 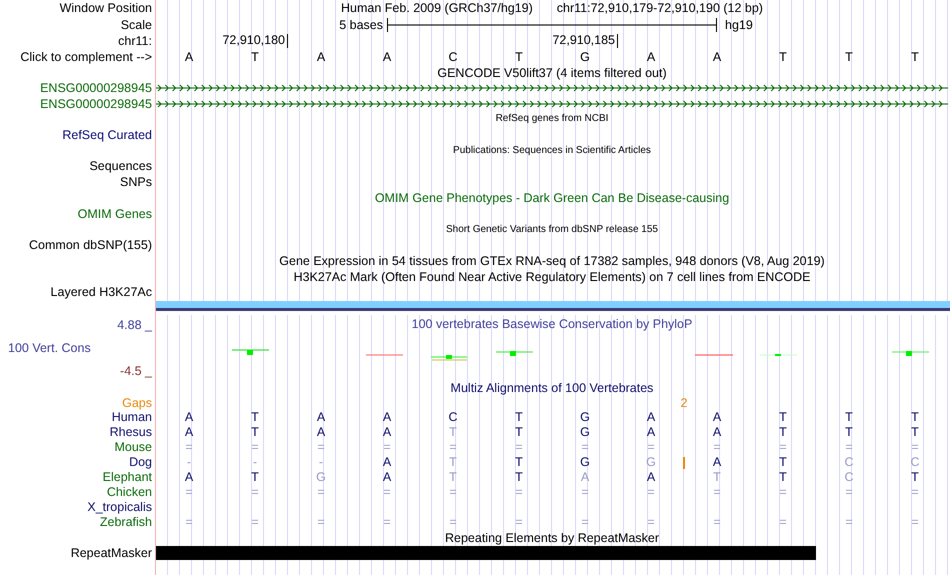 What do you see at coordinates (134, 324) in the screenshot?
I see `axis-max-label: 4.88 _` at bounding box center [134, 324].